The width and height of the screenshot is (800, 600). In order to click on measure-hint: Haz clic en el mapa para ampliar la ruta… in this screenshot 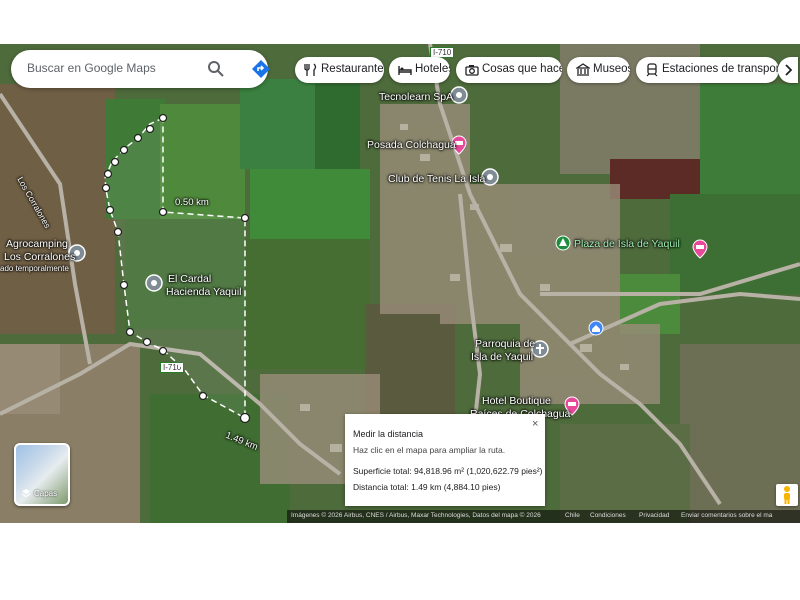, I will do `click(429, 450)`.